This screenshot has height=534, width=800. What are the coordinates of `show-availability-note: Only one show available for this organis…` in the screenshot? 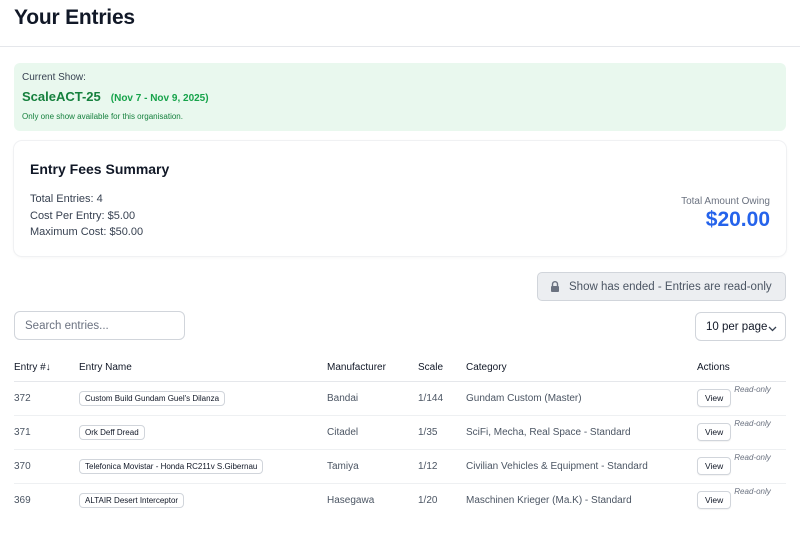 It's located at (102, 116).